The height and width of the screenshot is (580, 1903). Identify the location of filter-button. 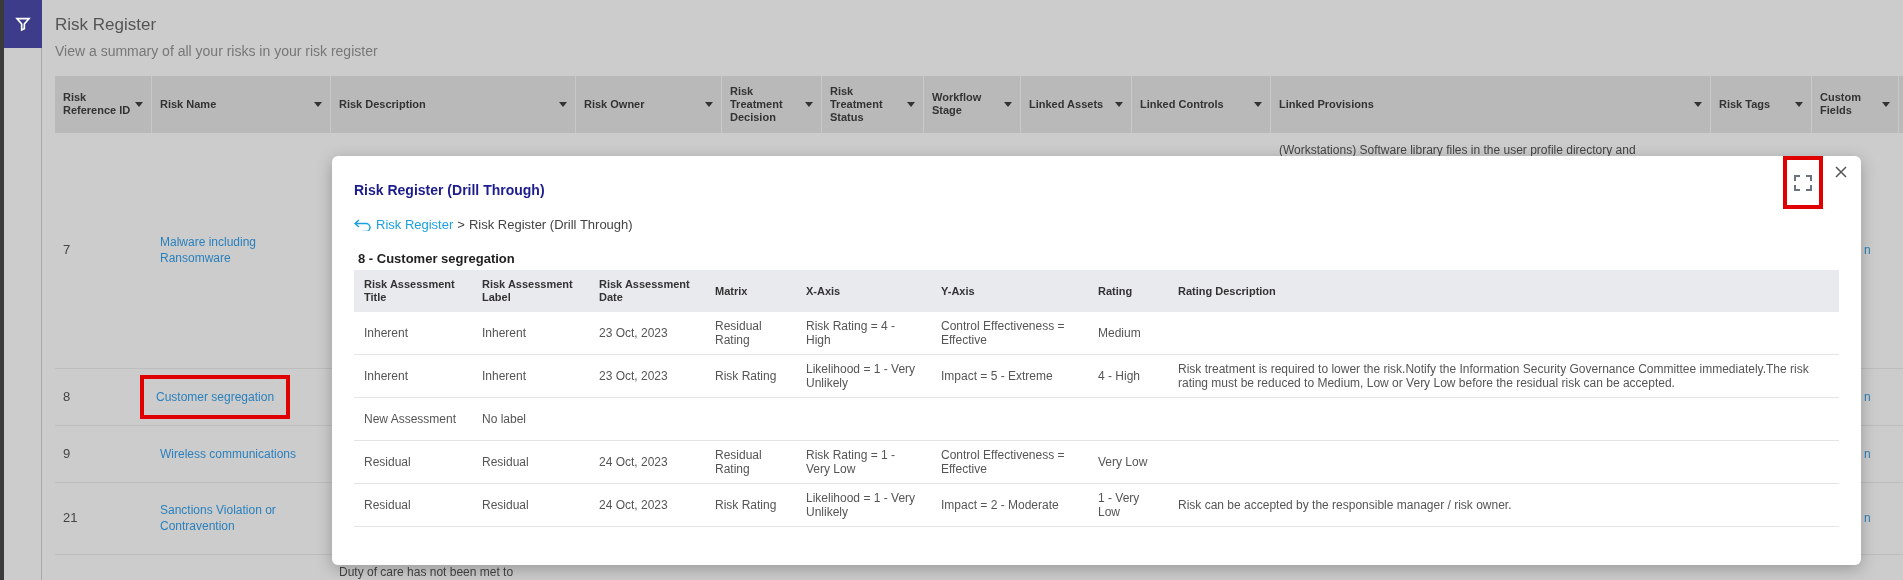
(23, 24).